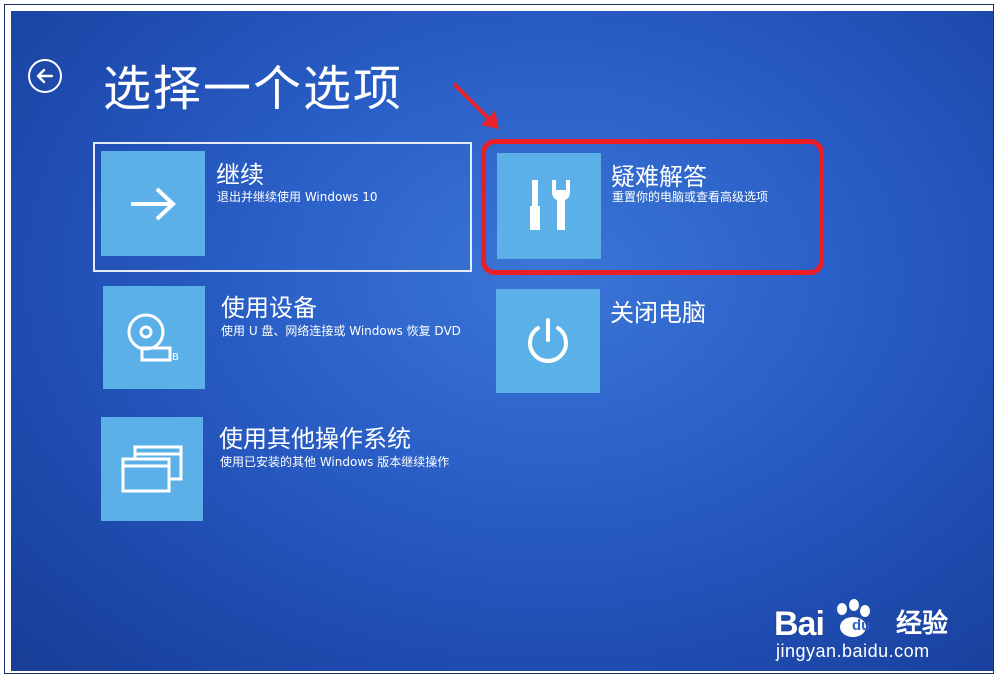 Image resolution: width=1000 pixels, height=679 pixels. What do you see at coordinates (315, 439) in the screenshot?
I see `option-other-os-label: 使用其他操作系统` at bounding box center [315, 439].